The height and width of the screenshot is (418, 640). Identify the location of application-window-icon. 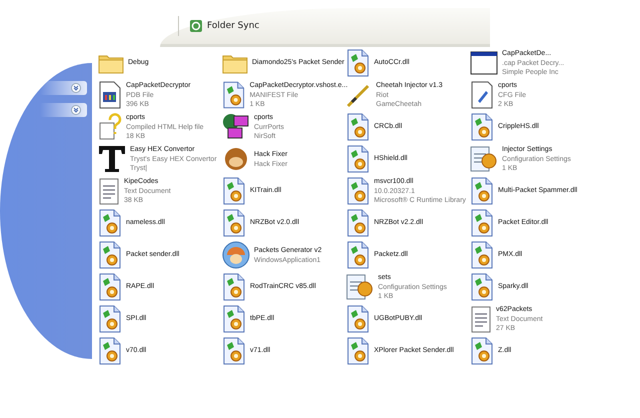
(484, 63).